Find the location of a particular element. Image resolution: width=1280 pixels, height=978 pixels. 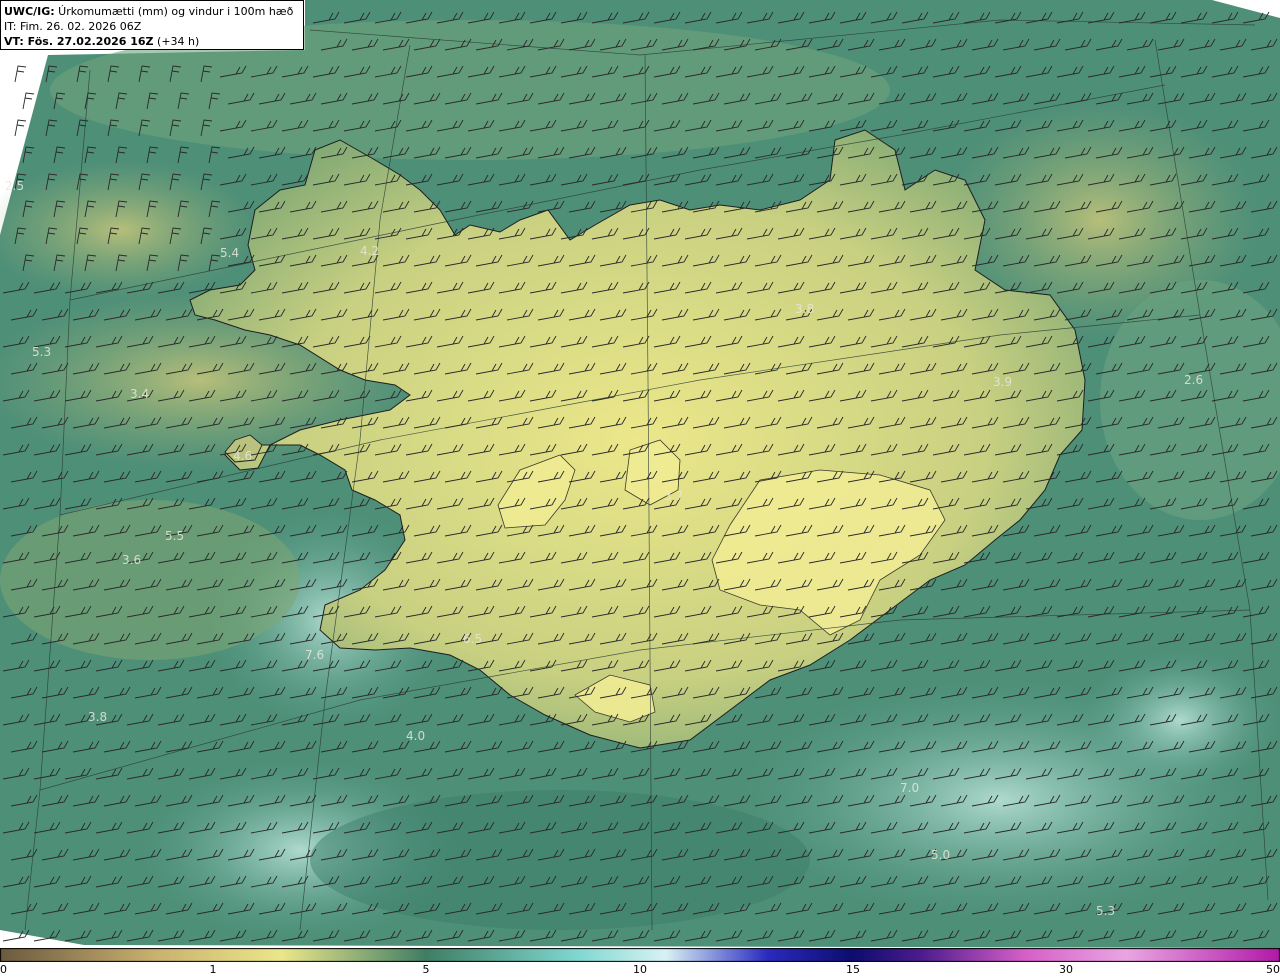

colorbar-tick: 1 is located at coordinates (213, 969).